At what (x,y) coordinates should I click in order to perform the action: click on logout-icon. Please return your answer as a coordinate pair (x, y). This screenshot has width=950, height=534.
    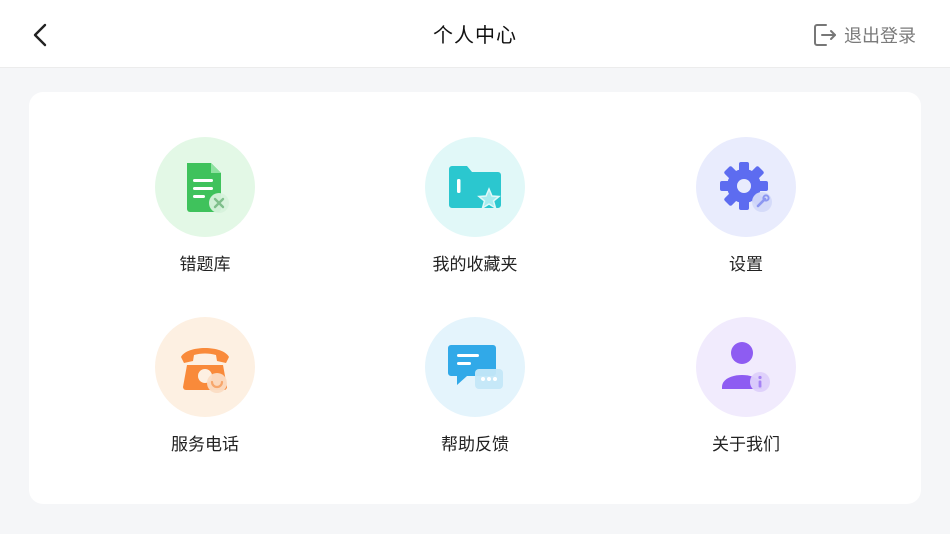
    Looking at the image, I should click on (825, 35).